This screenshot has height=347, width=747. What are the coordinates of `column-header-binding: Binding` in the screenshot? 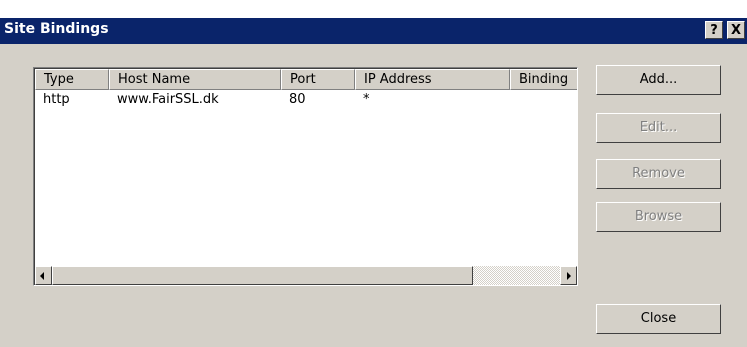 It's located at (543, 79).